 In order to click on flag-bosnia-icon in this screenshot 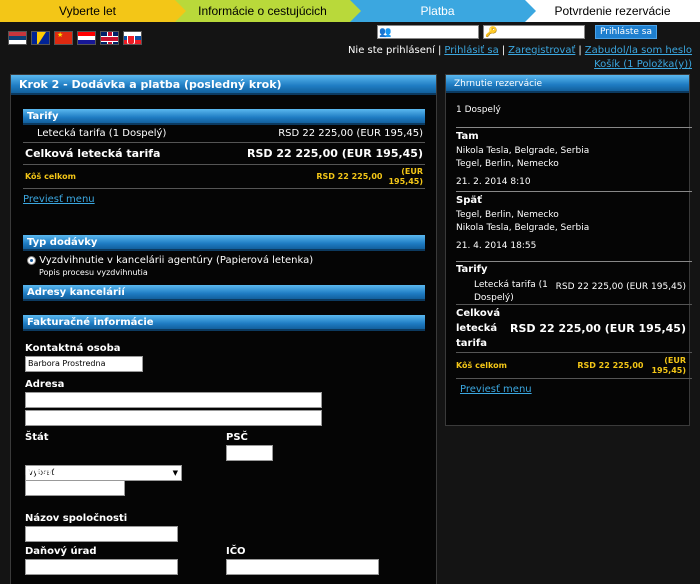, I will do `click(40, 38)`.